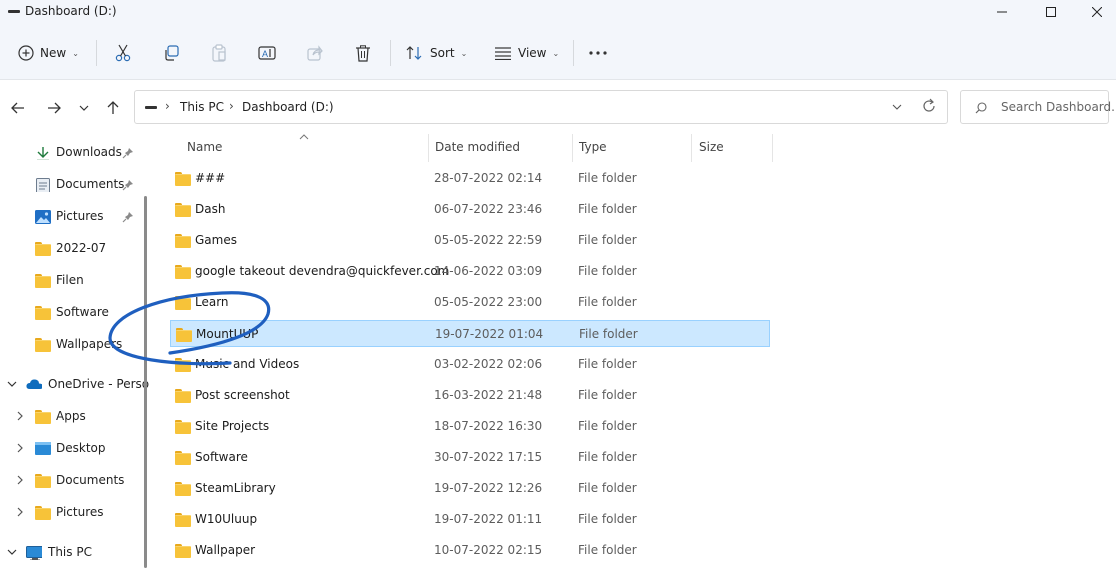 The image size is (1116, 568). Describe the element at coordinates (74, 313) in the screenshot. I see `sidebar-item-software: Software` at that location.